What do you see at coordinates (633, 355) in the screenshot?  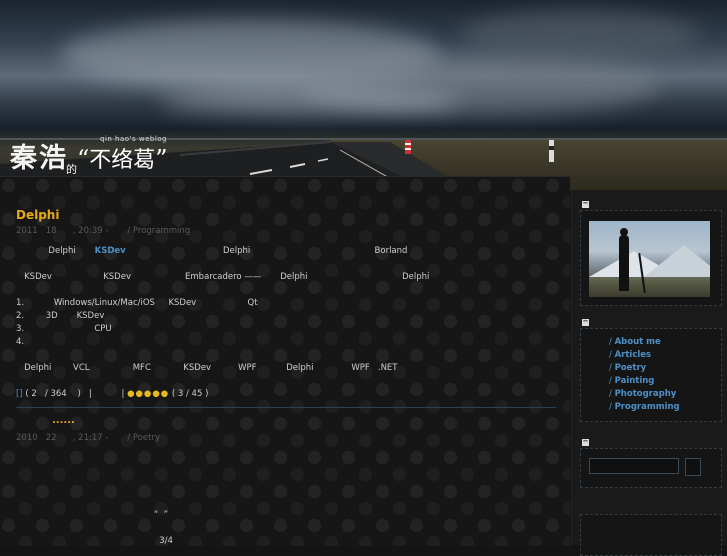 I see `category-label: Articles` at bounding box center [633, 355].